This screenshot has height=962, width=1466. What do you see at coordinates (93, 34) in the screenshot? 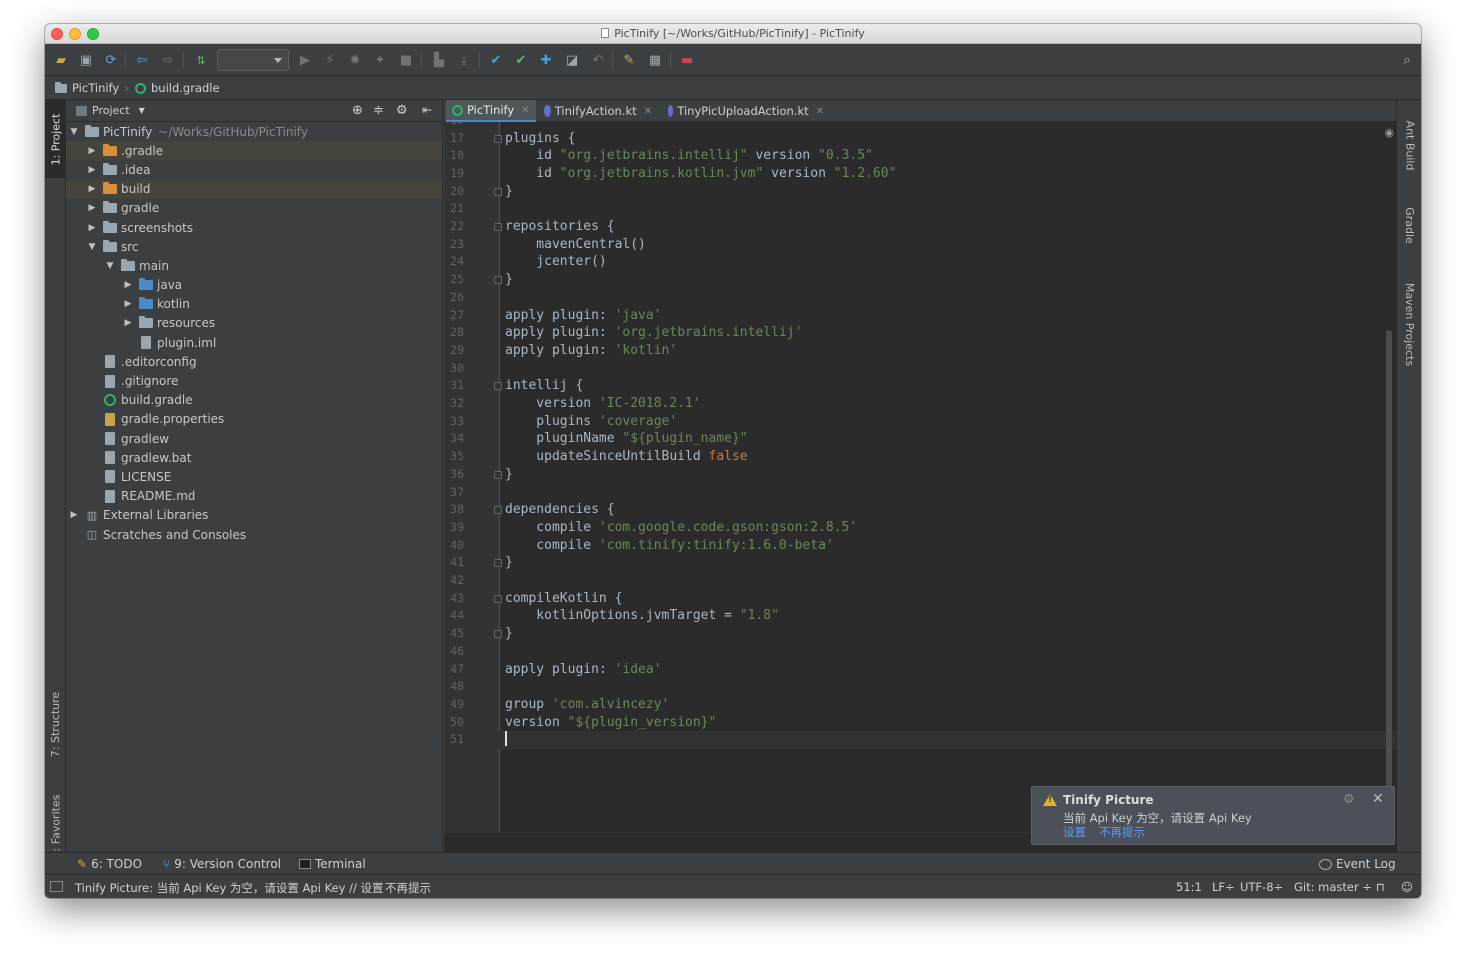
I see `zoom-window-button` at bounding box center [93, 34].